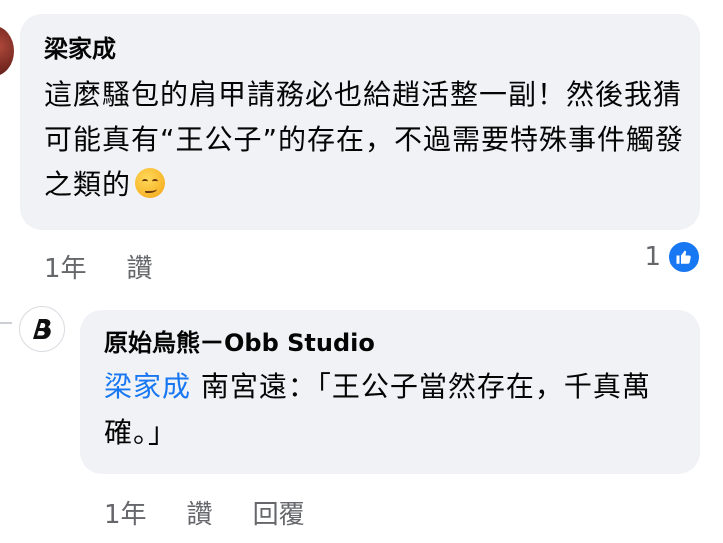  I want to click on commenter-avatar, so click(7, 51).